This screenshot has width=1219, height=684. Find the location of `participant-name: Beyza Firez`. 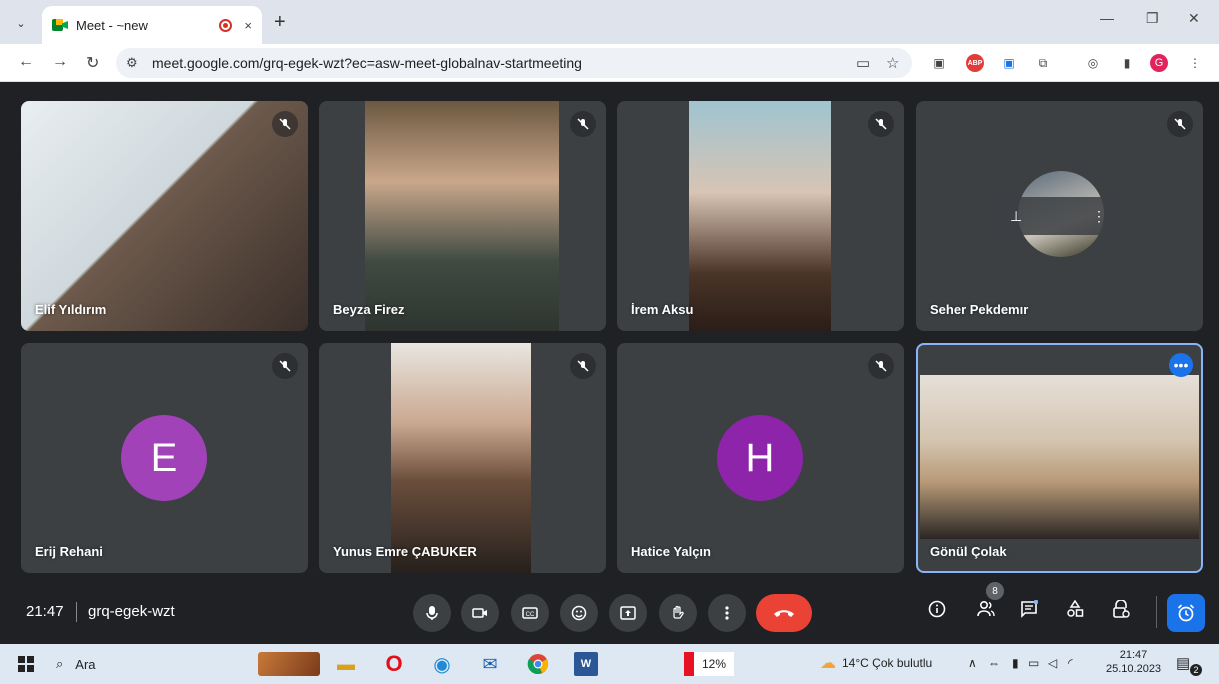

participant-name: Beyza Firez is located at coordinates (369, 309).